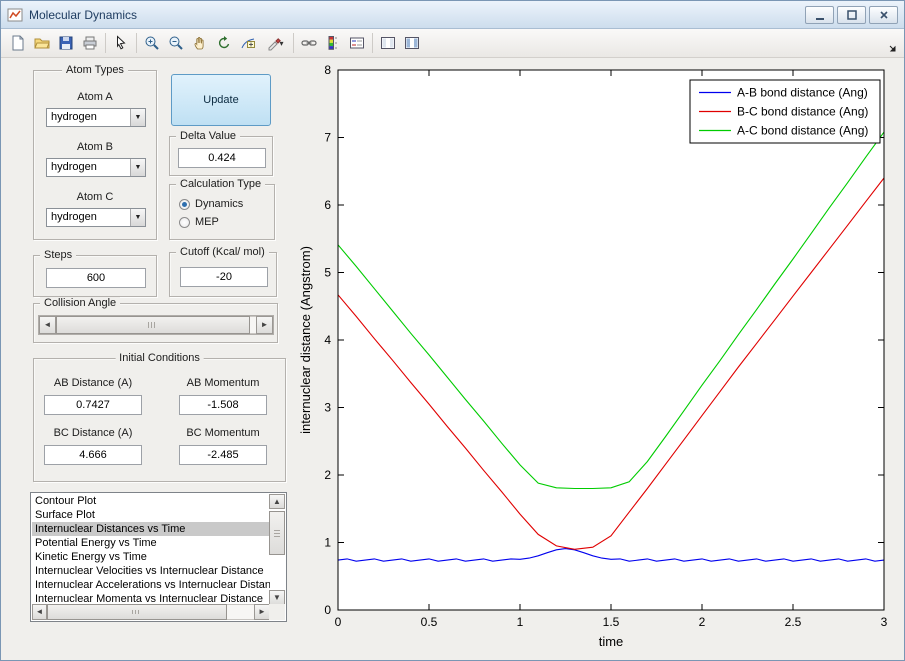  I want to click on hide-plot-tools-icon, so click(388, 43).